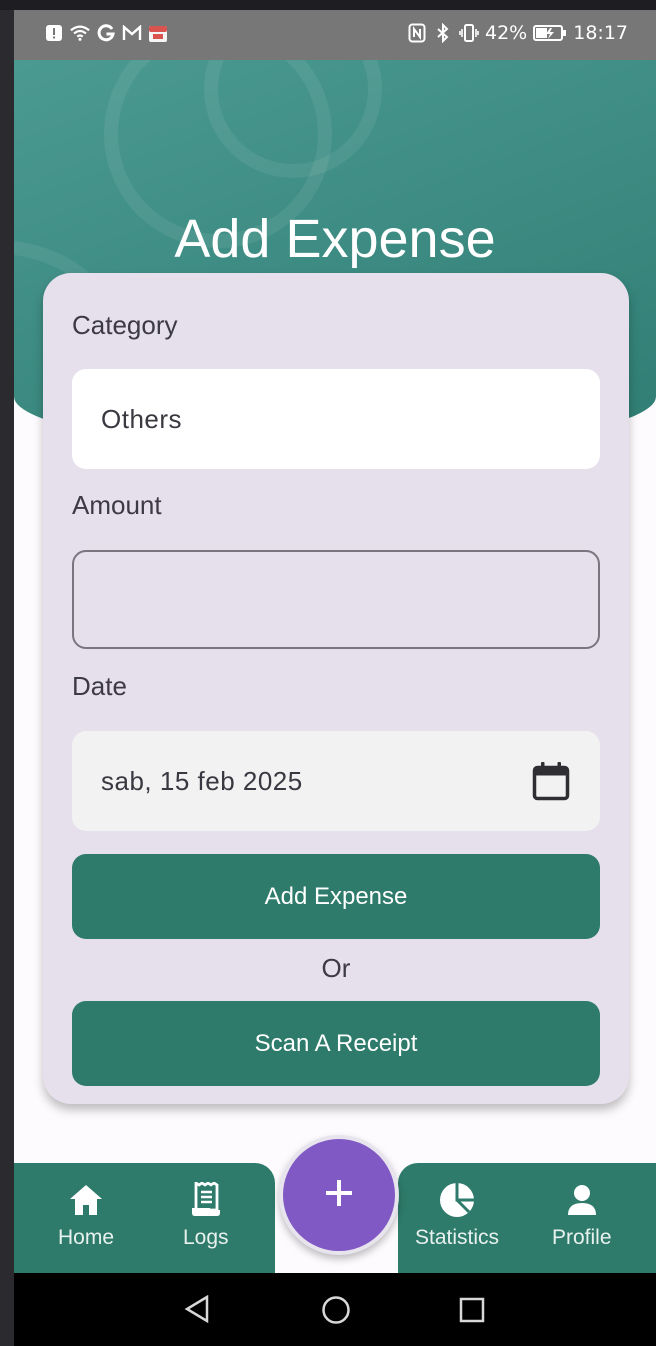 Image resolution: width=656 pixels, height=1346 pixels. Describe the element at coordinates (206, 1237) in the screenshot. I see `nav-logs-label: Logs` at that location.